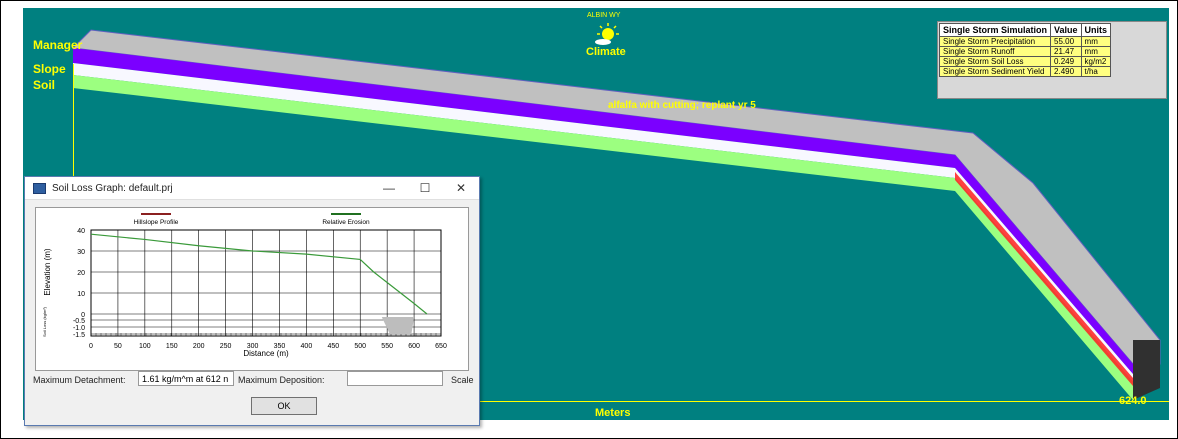  I want to click on x-tick-label: 600, so click(414, 346).